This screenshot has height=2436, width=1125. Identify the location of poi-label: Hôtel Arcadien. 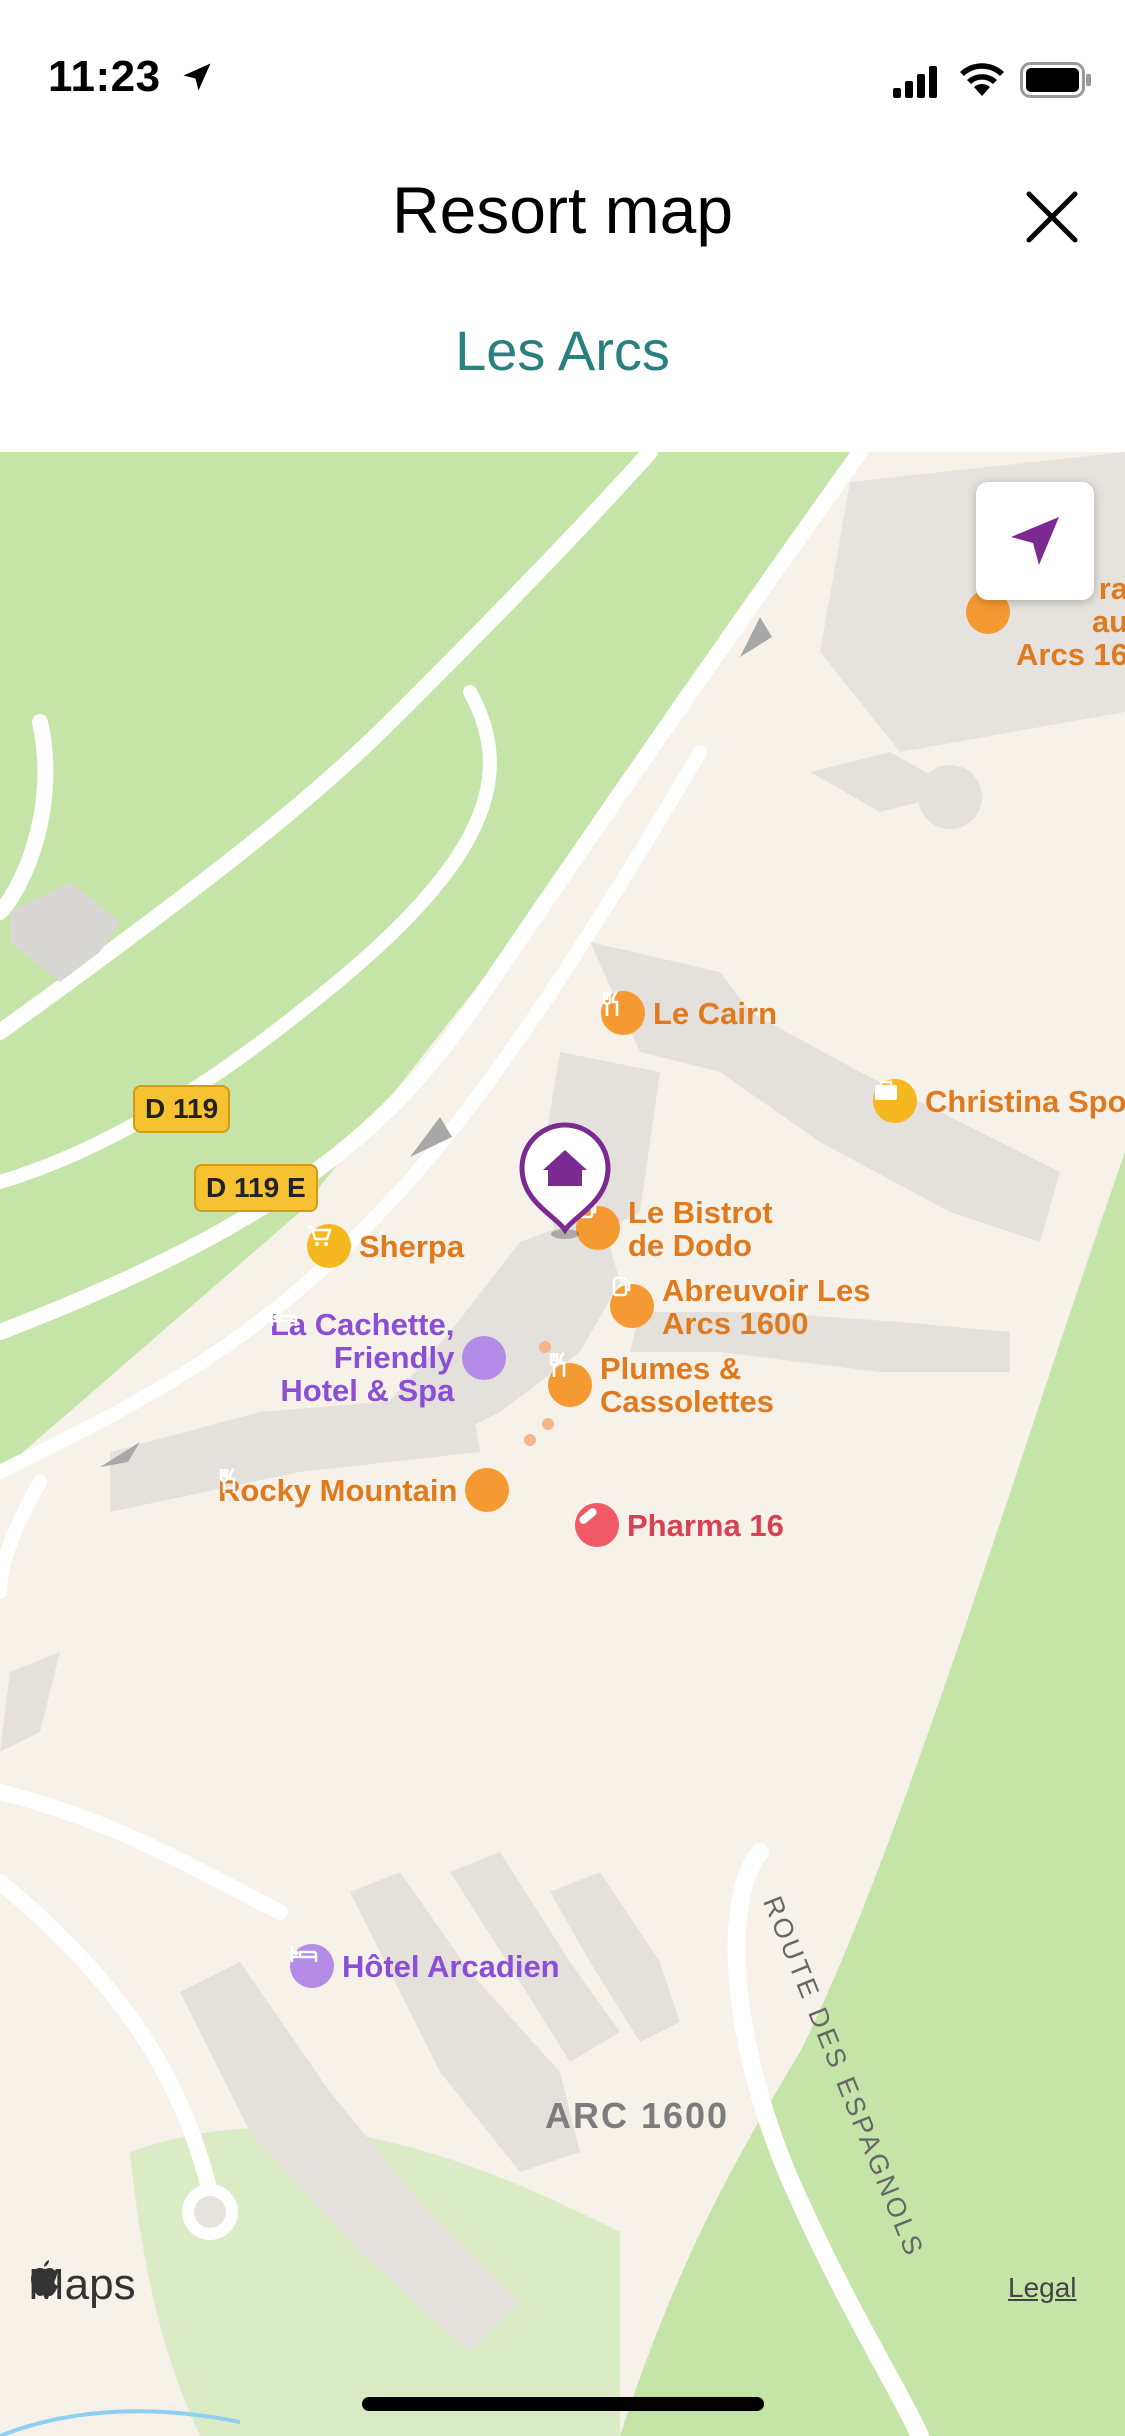
(451, 1966).